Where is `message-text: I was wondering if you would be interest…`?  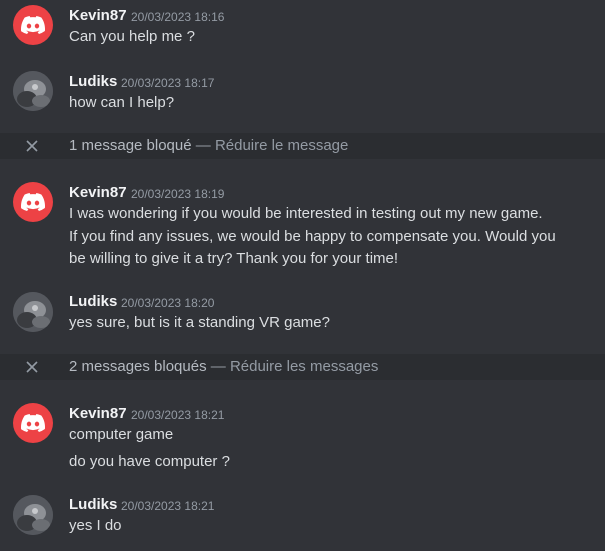
message-text: I was wondering if you would be interest… is located at coordinates (306, 213).